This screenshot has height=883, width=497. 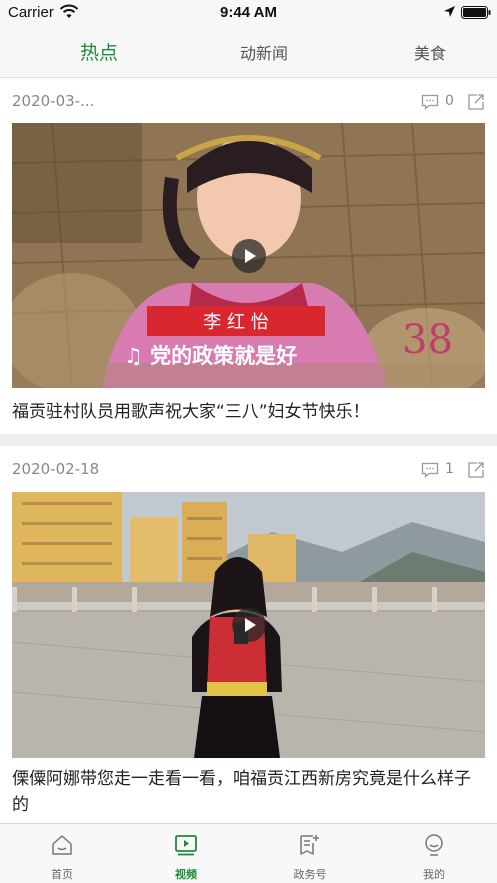 What do you see at coordinates (430, 52) in the screenshot?
I see `tab-food: 美食` at bounding box center [430, 52].